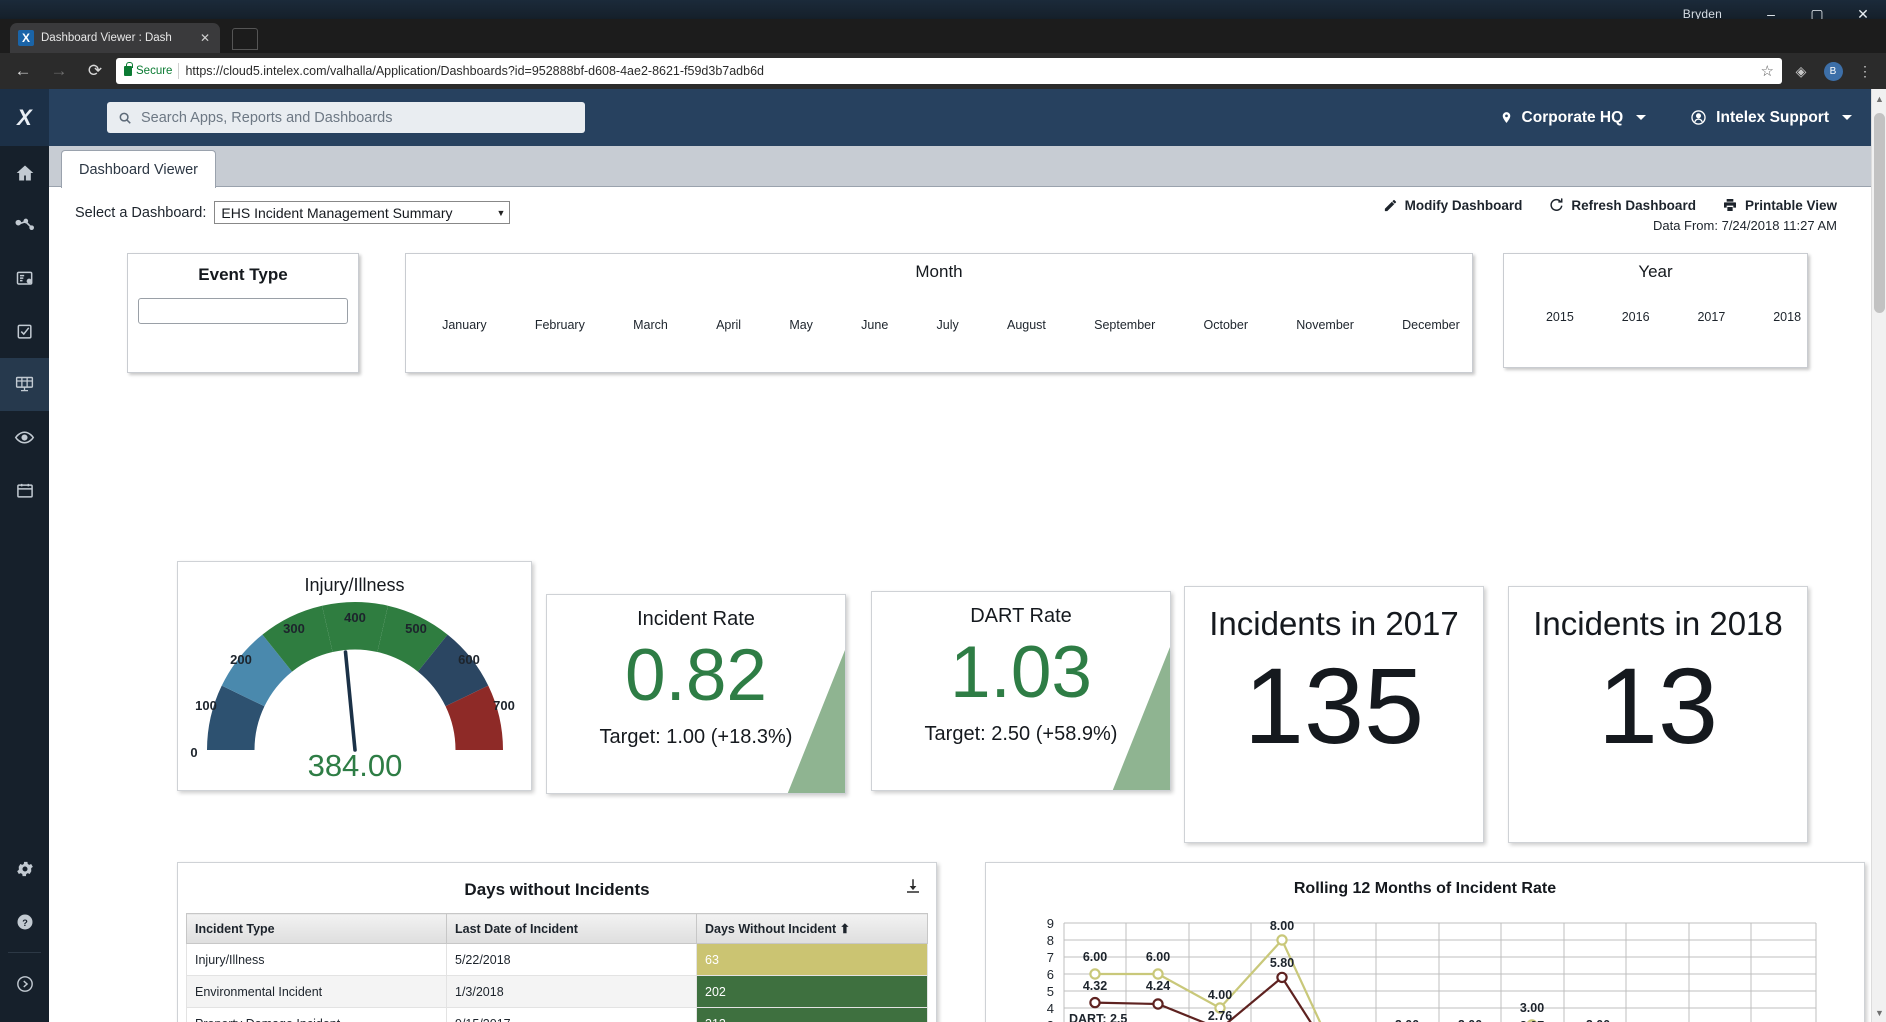 The image size is (1886, 1022). Describe the element at coordinates (1744, 225) in the screenshot. I see `data-from-label: Data From: 7/24/2018 11:27 AM` at that location.